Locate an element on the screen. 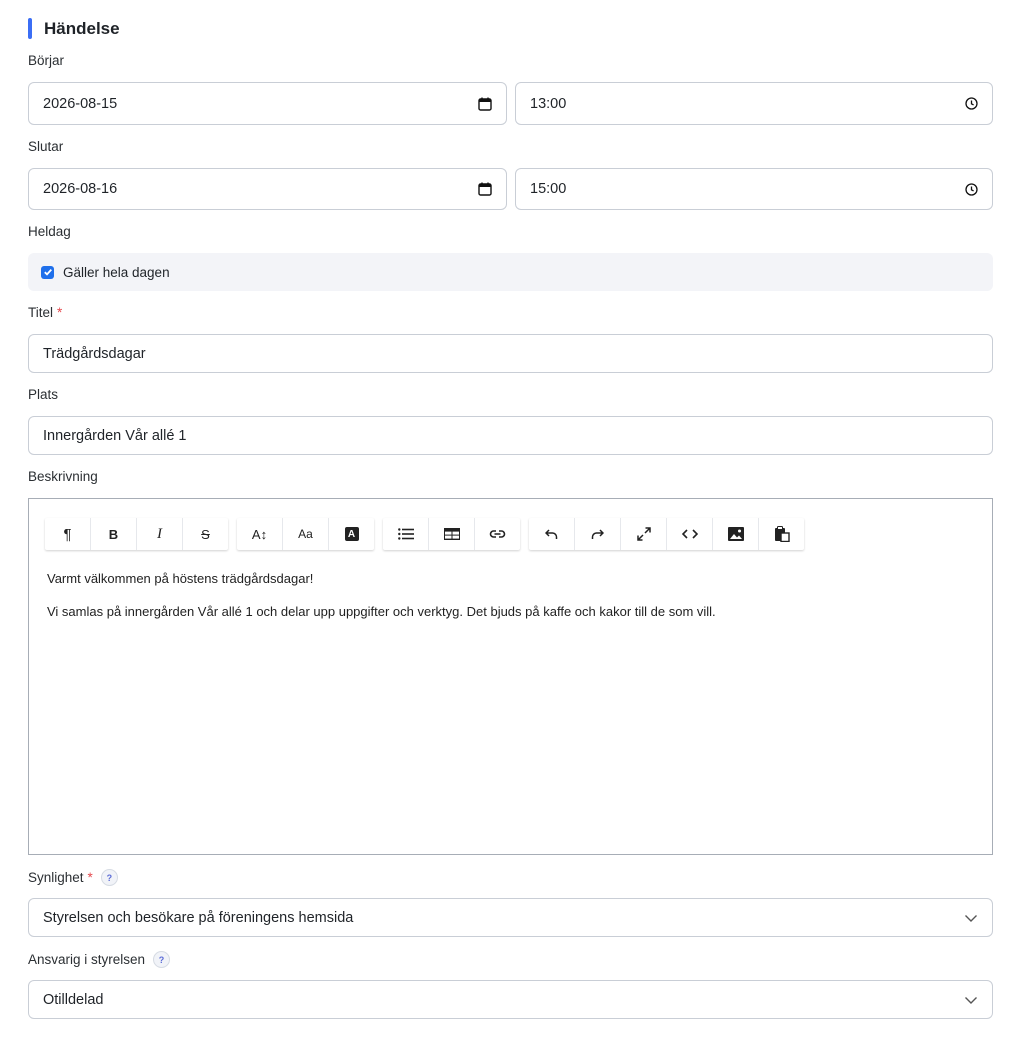 The width and height of the screenshot is (1021, 1044). paragraph-button: ¶ is located at coordinates (68, 534).